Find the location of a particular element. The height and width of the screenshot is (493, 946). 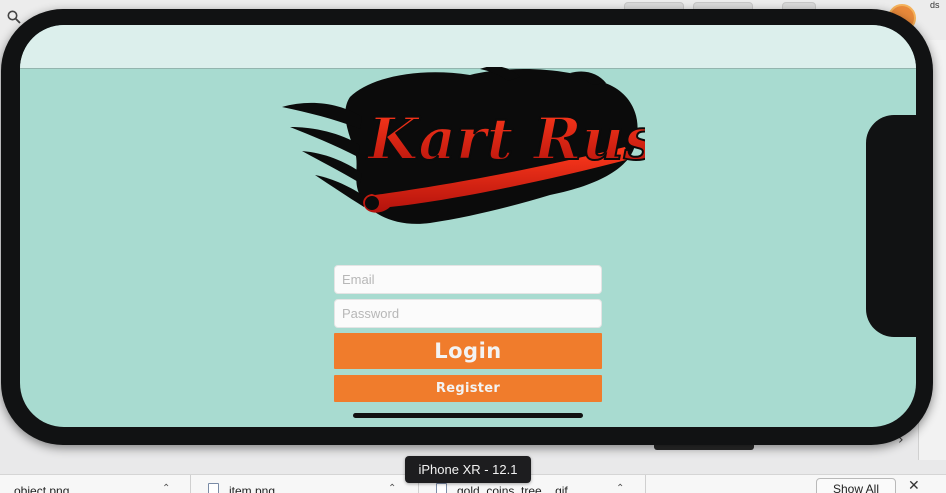

login-button: Login is located at coordinates (468, 351).